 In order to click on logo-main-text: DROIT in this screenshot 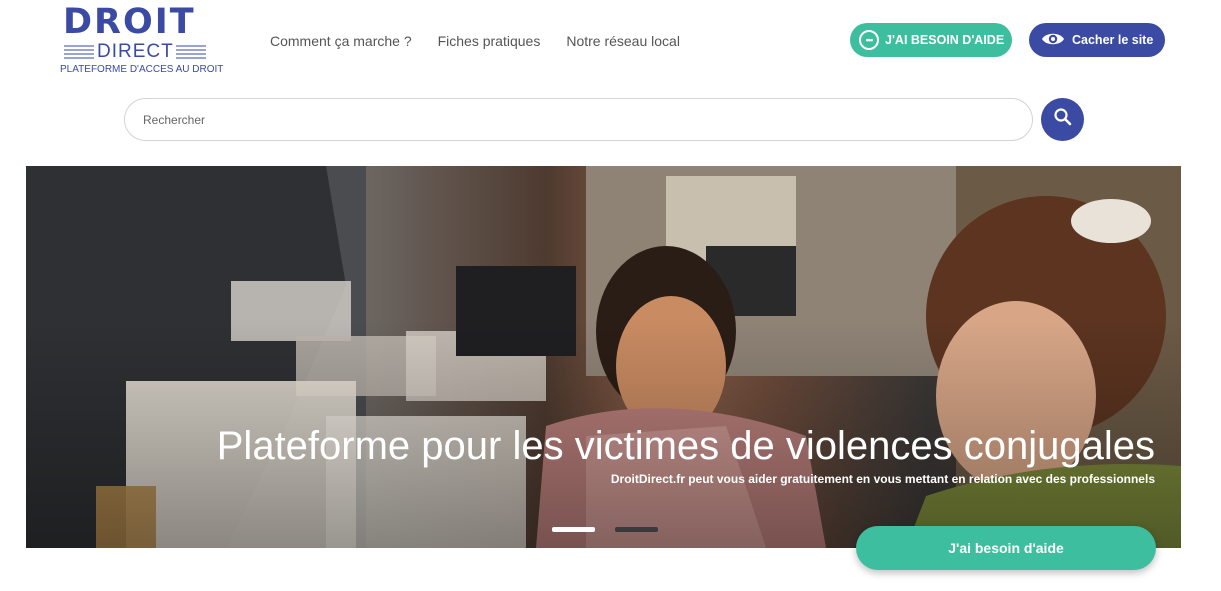, I will do `click(129, 22)`.